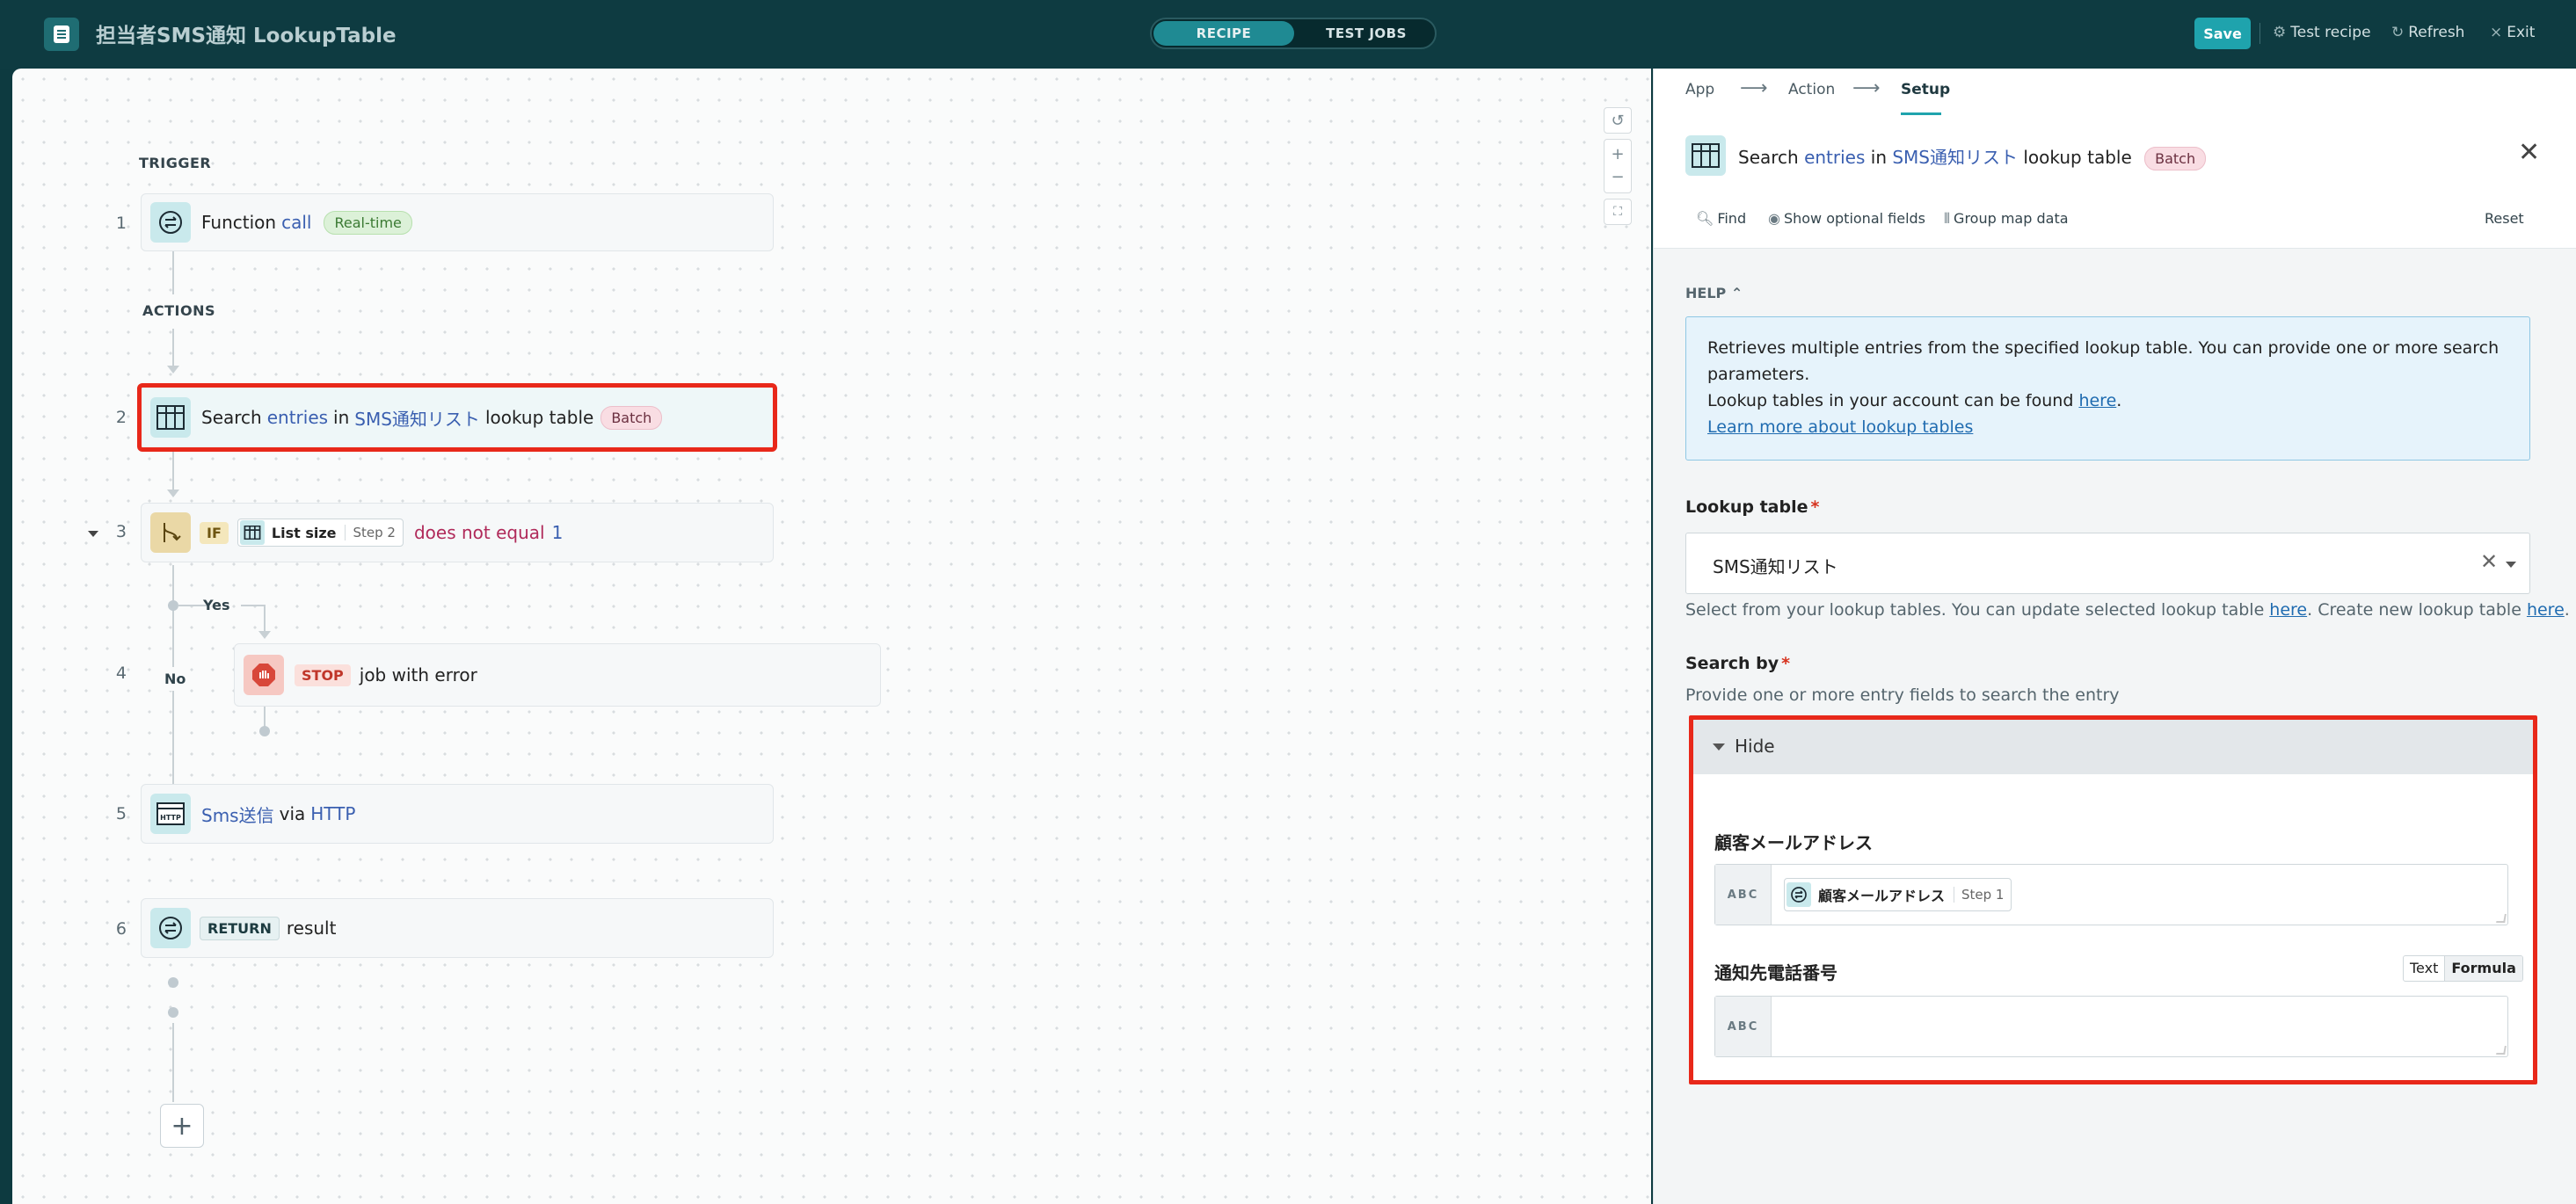 The image size is (2576, 1204). I want to click on required-marker: *, so click(1815, 507).